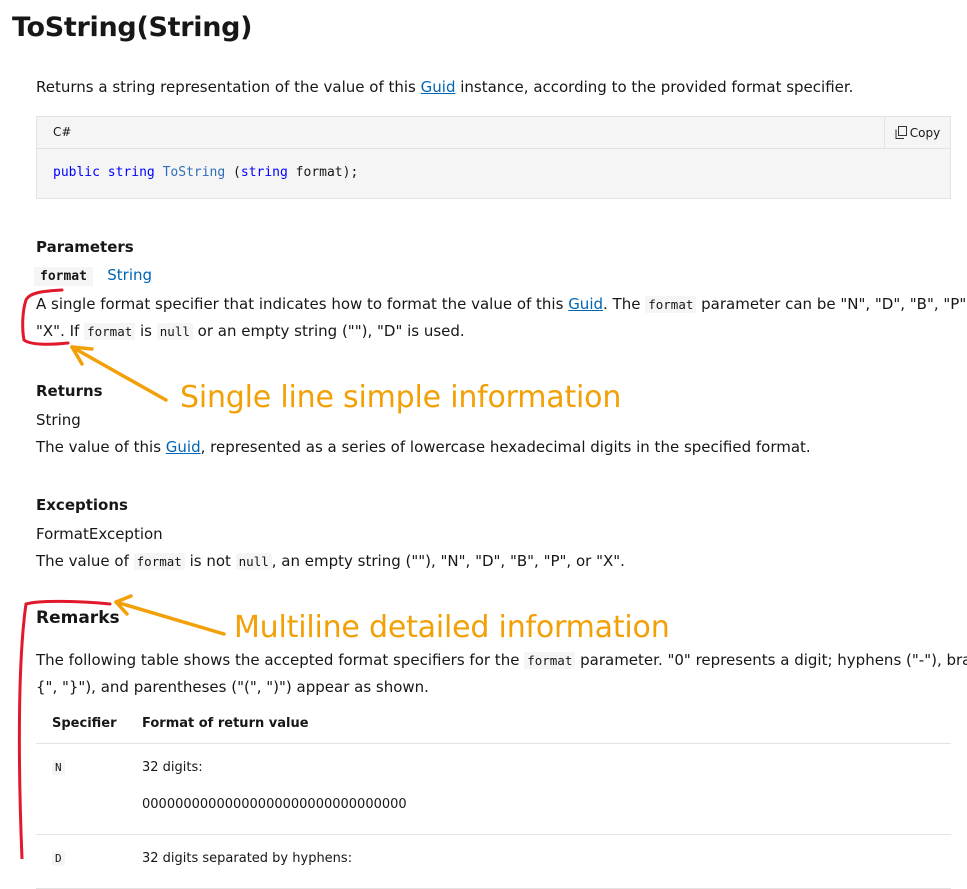  Describe the element at coordinates (78, 618) in the screenshot. I see `remarks-heading: Remarks` at that location.